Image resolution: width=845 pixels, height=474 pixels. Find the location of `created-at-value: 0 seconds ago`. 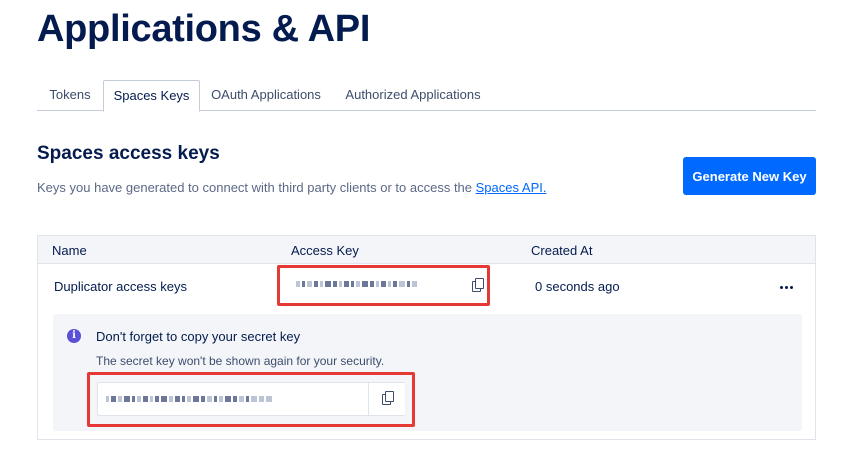

created-at-value: 0 seconds ago is located at coordinates (577, 286).